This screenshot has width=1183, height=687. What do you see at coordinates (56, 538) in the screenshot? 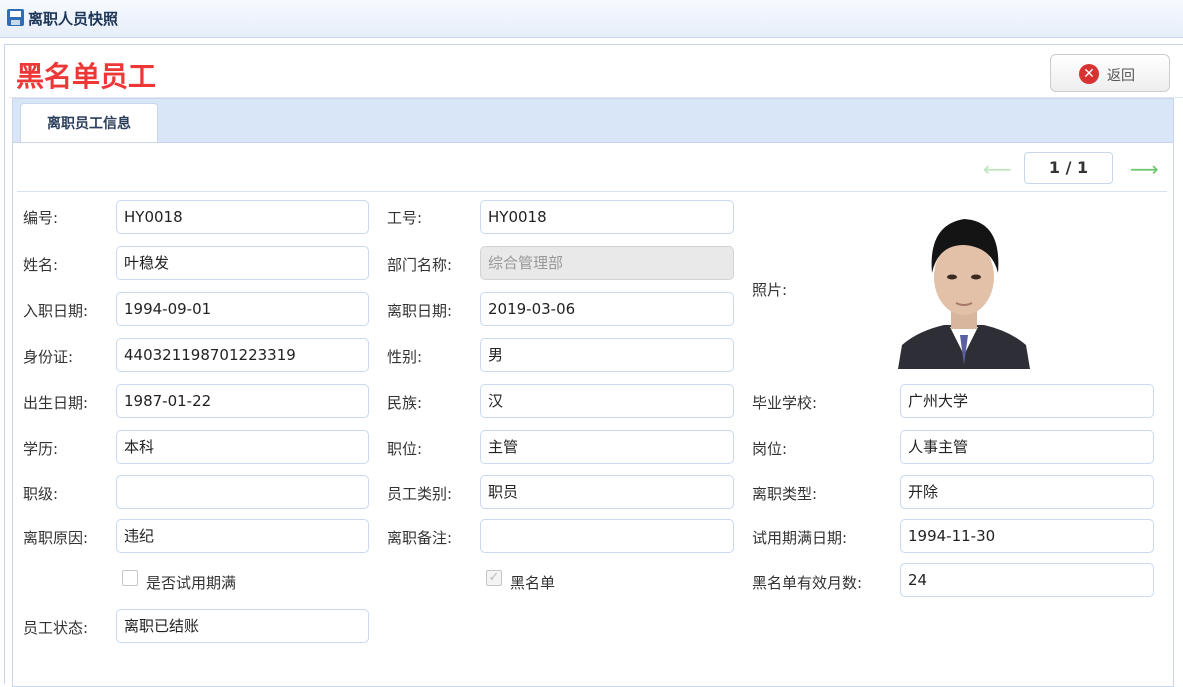
I see `leave-reason-label: 离职原因:` at bounding box center [56, 538].